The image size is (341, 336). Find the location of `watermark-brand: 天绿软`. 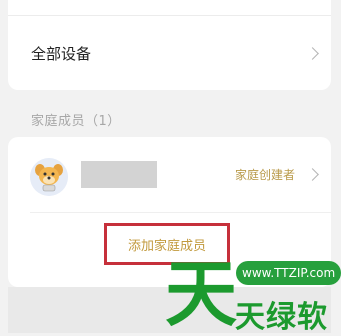

watermark-brand: 天绿软 is located at coordinates (281, 317).